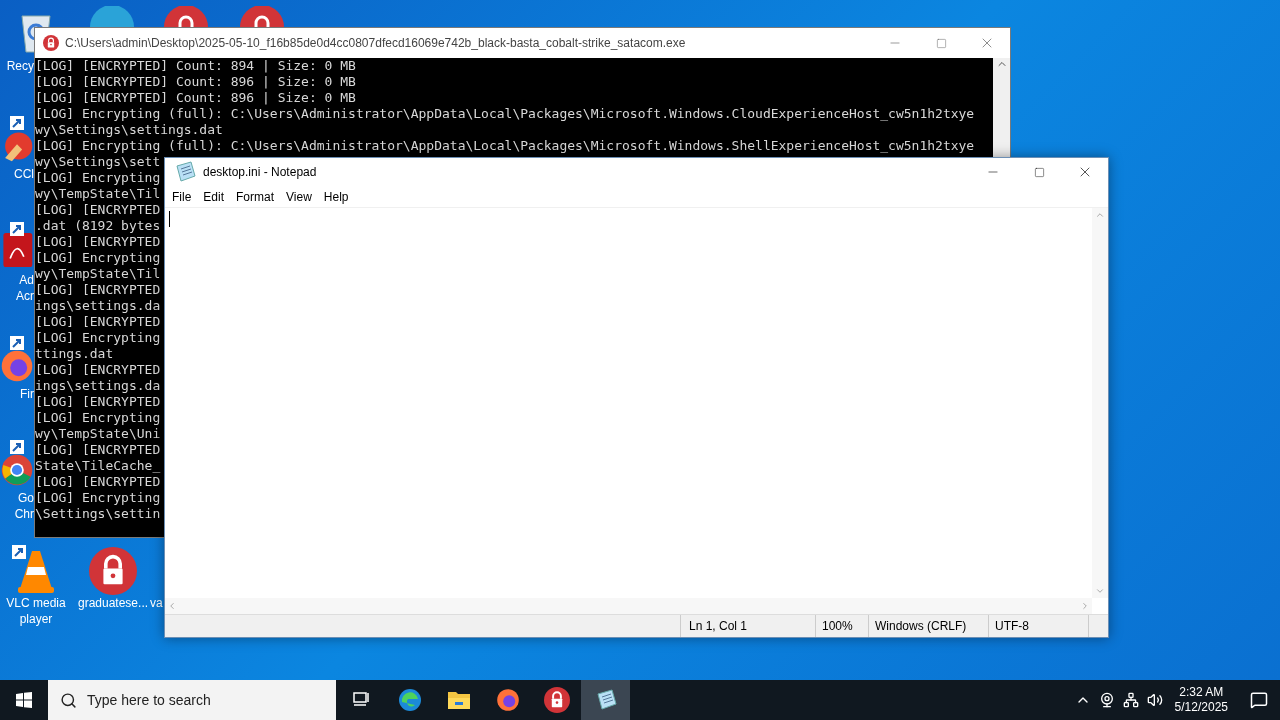 The height and width of the screenshot is (720, 1280). Describe the element at coordinates (375, 43) in the screenshot. I see `window-title: C:\Users\admin\Desktop\2025-05-10_f16b85de0d4cc0807dfecd16069e742b_black-basta_cobalt-strike_satacom.exe` at that location.